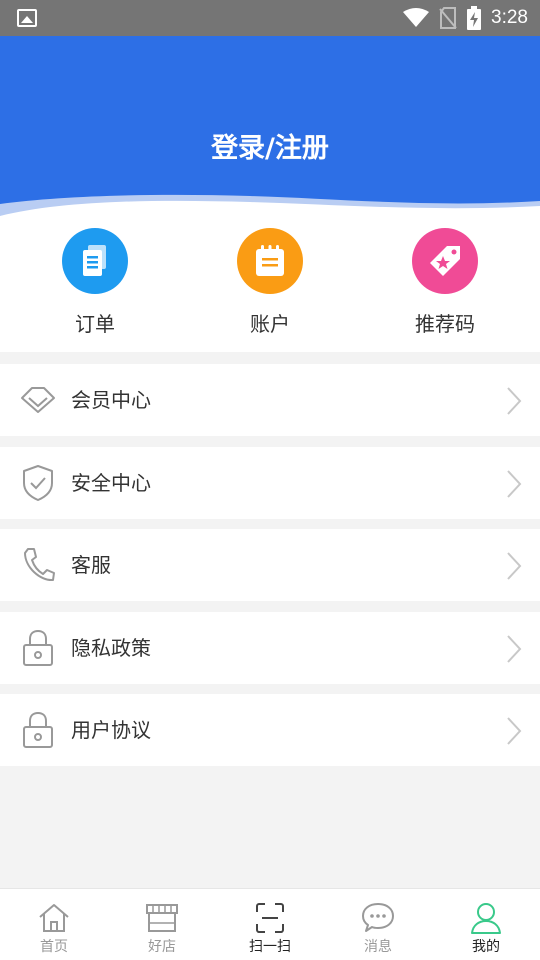 The image size is (540, 960). I want to click on quick-action-referral-code: 推荐码, so click(445, 282).